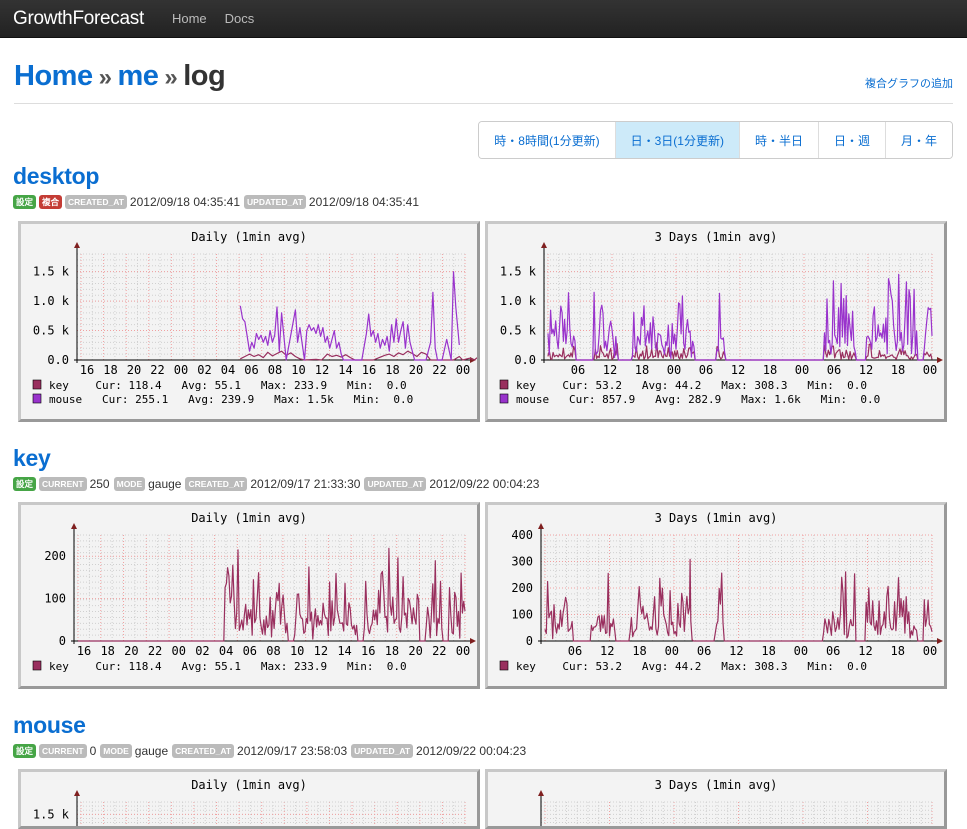 The image size is (967, 829). What do you see at coordinates (292, 751) in the screenshot?
I see `created-at-value: 2012/09/17 23:58:03` at bounding box center [292, 751].